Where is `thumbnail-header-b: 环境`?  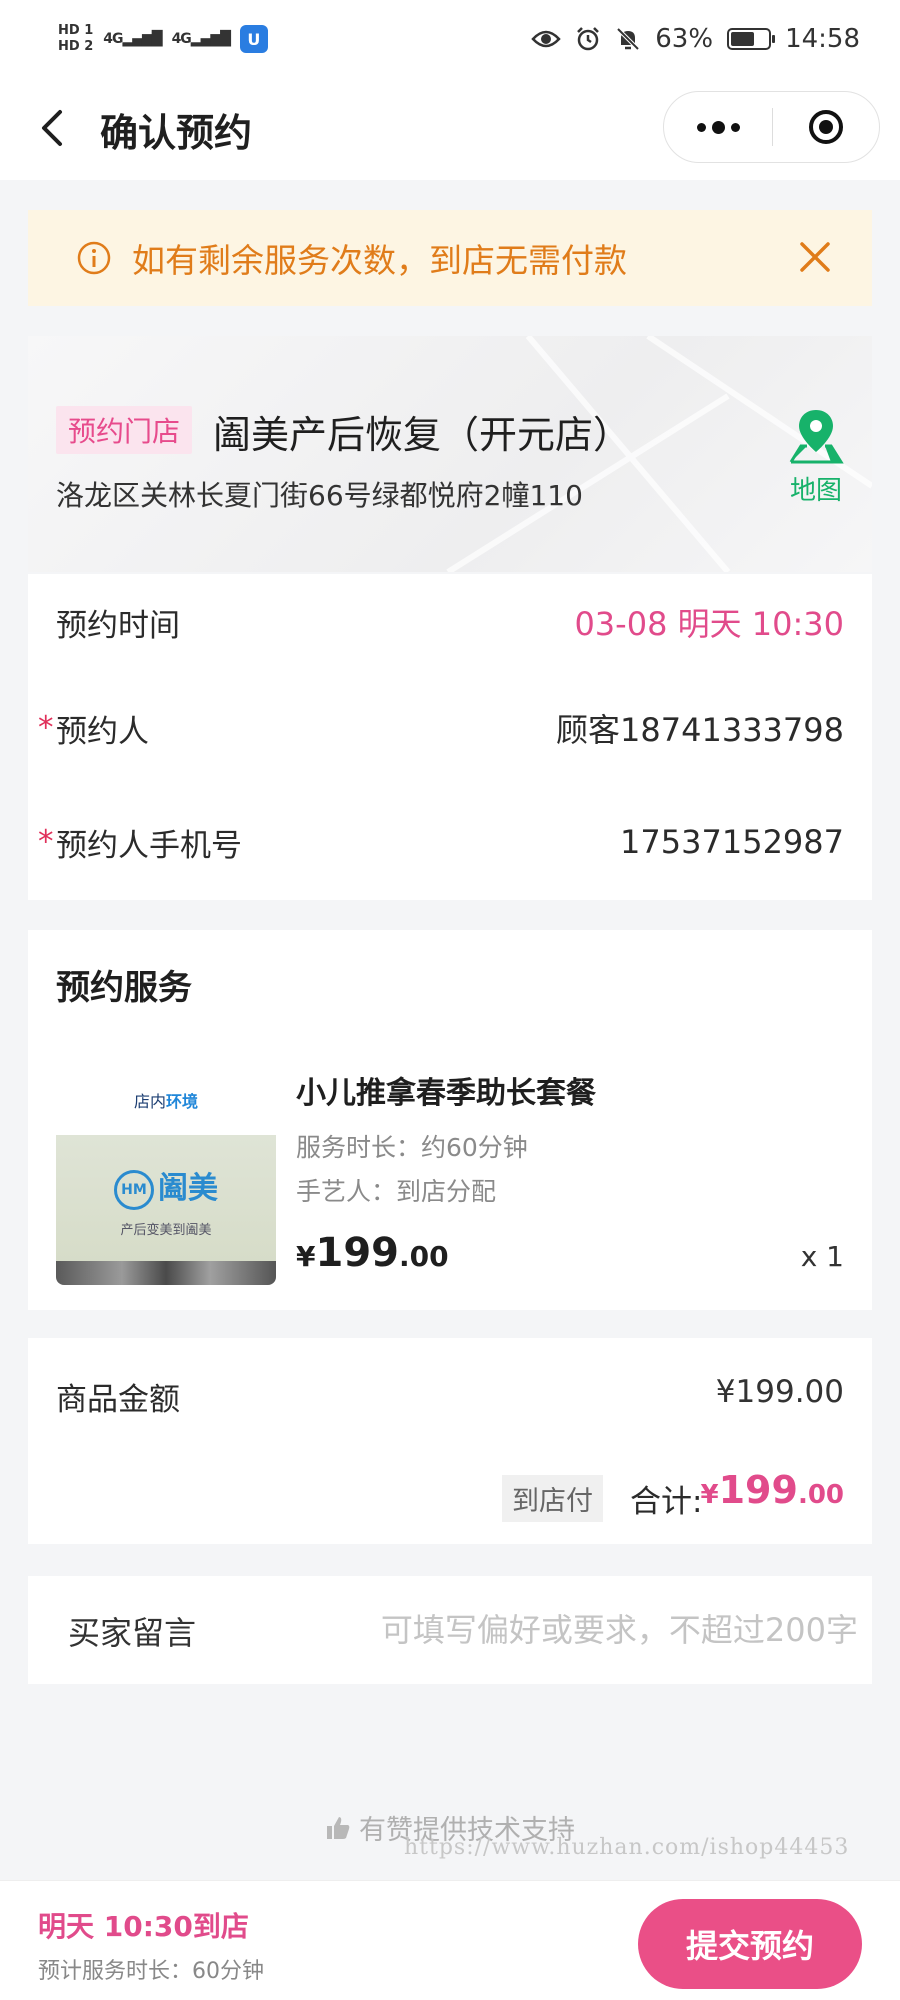
thumbnail-header-b: 环境 is located at coordinates (182, 1101).